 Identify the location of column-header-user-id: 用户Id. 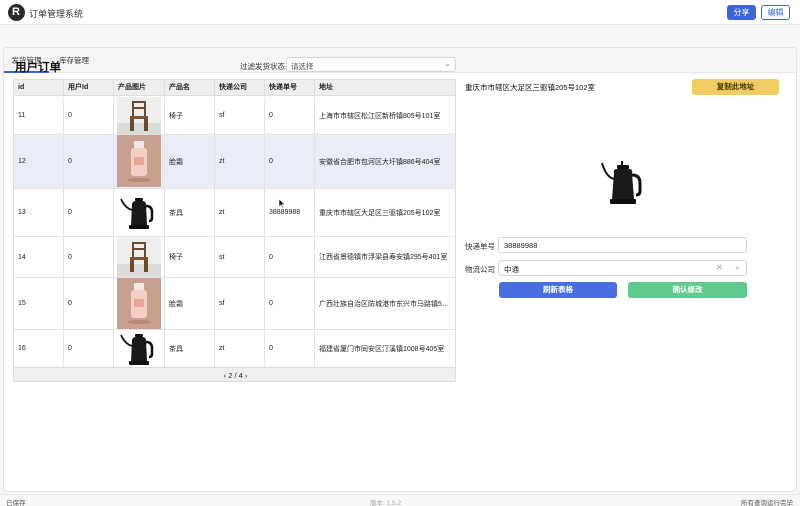
(89, 88).